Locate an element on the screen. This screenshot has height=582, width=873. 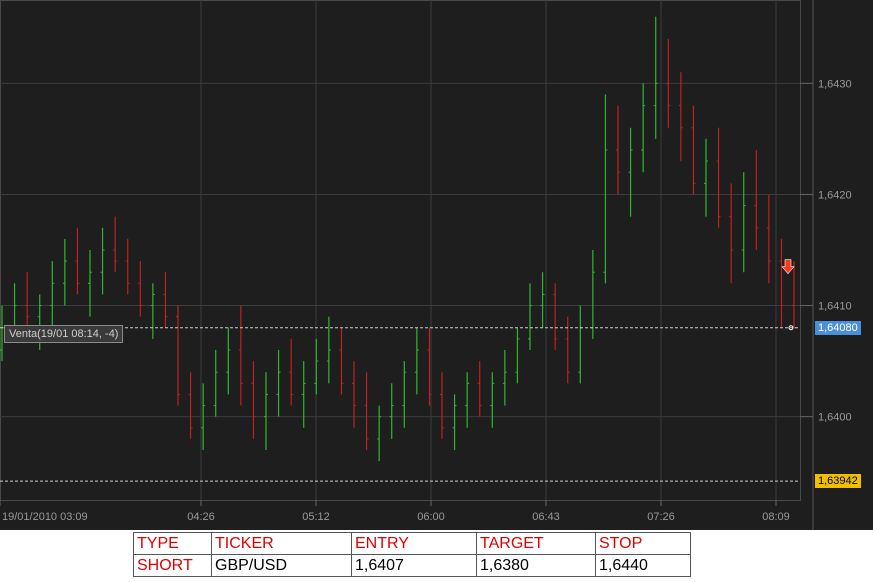
x-tick-label: 08:09 is located at coordinates (776, 517).